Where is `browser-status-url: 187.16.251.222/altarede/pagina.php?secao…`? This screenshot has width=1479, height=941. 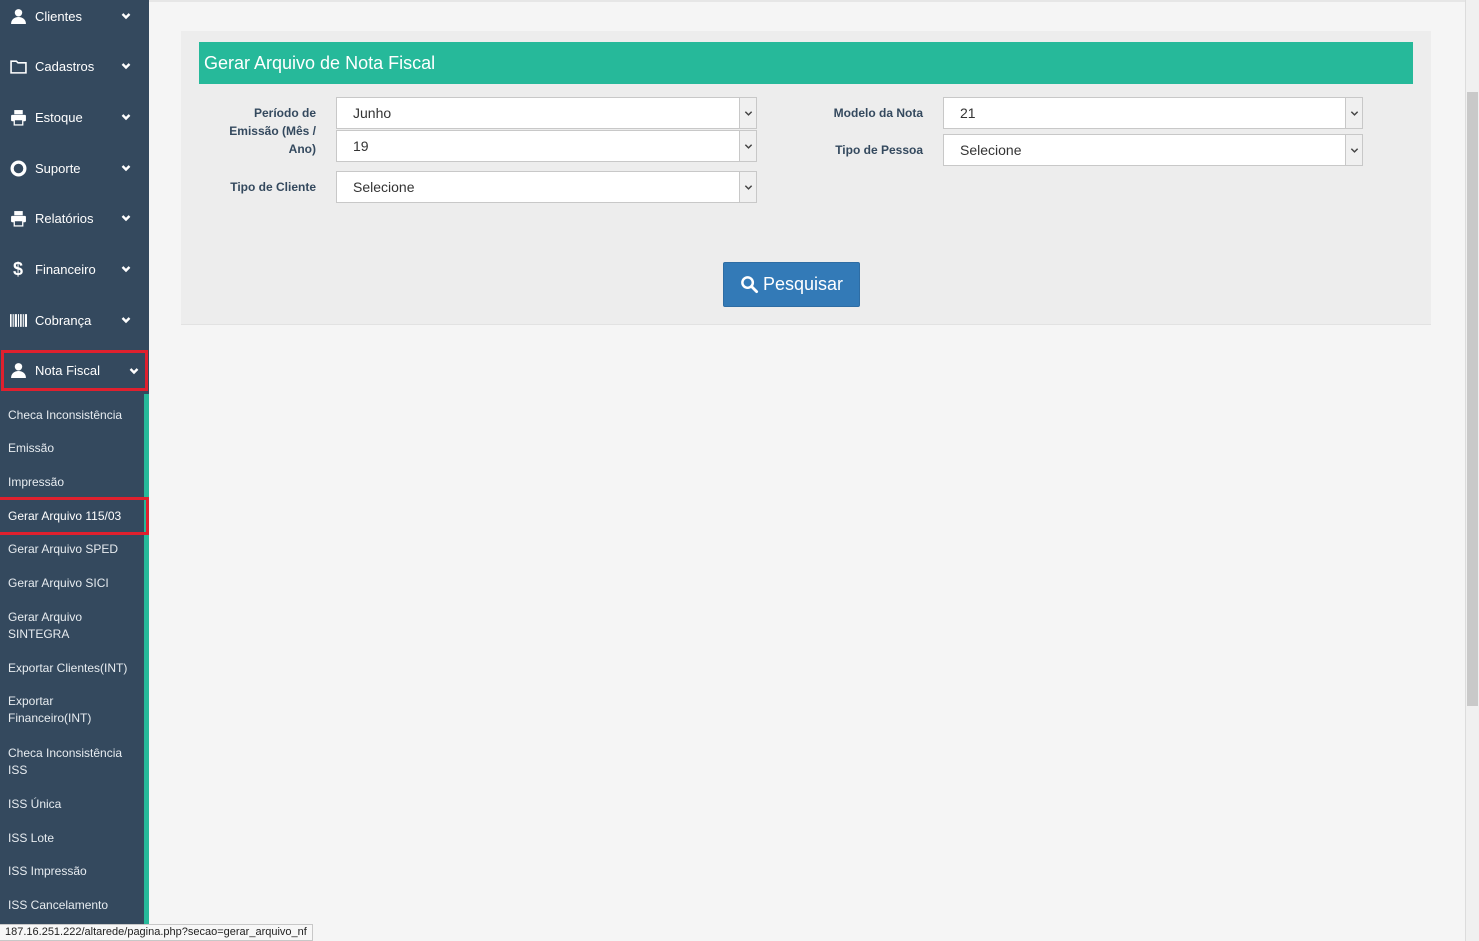
browser-status-url: 187.16.251.222/altarede/pagina.php?secao… is located at coordinates (156, 932).